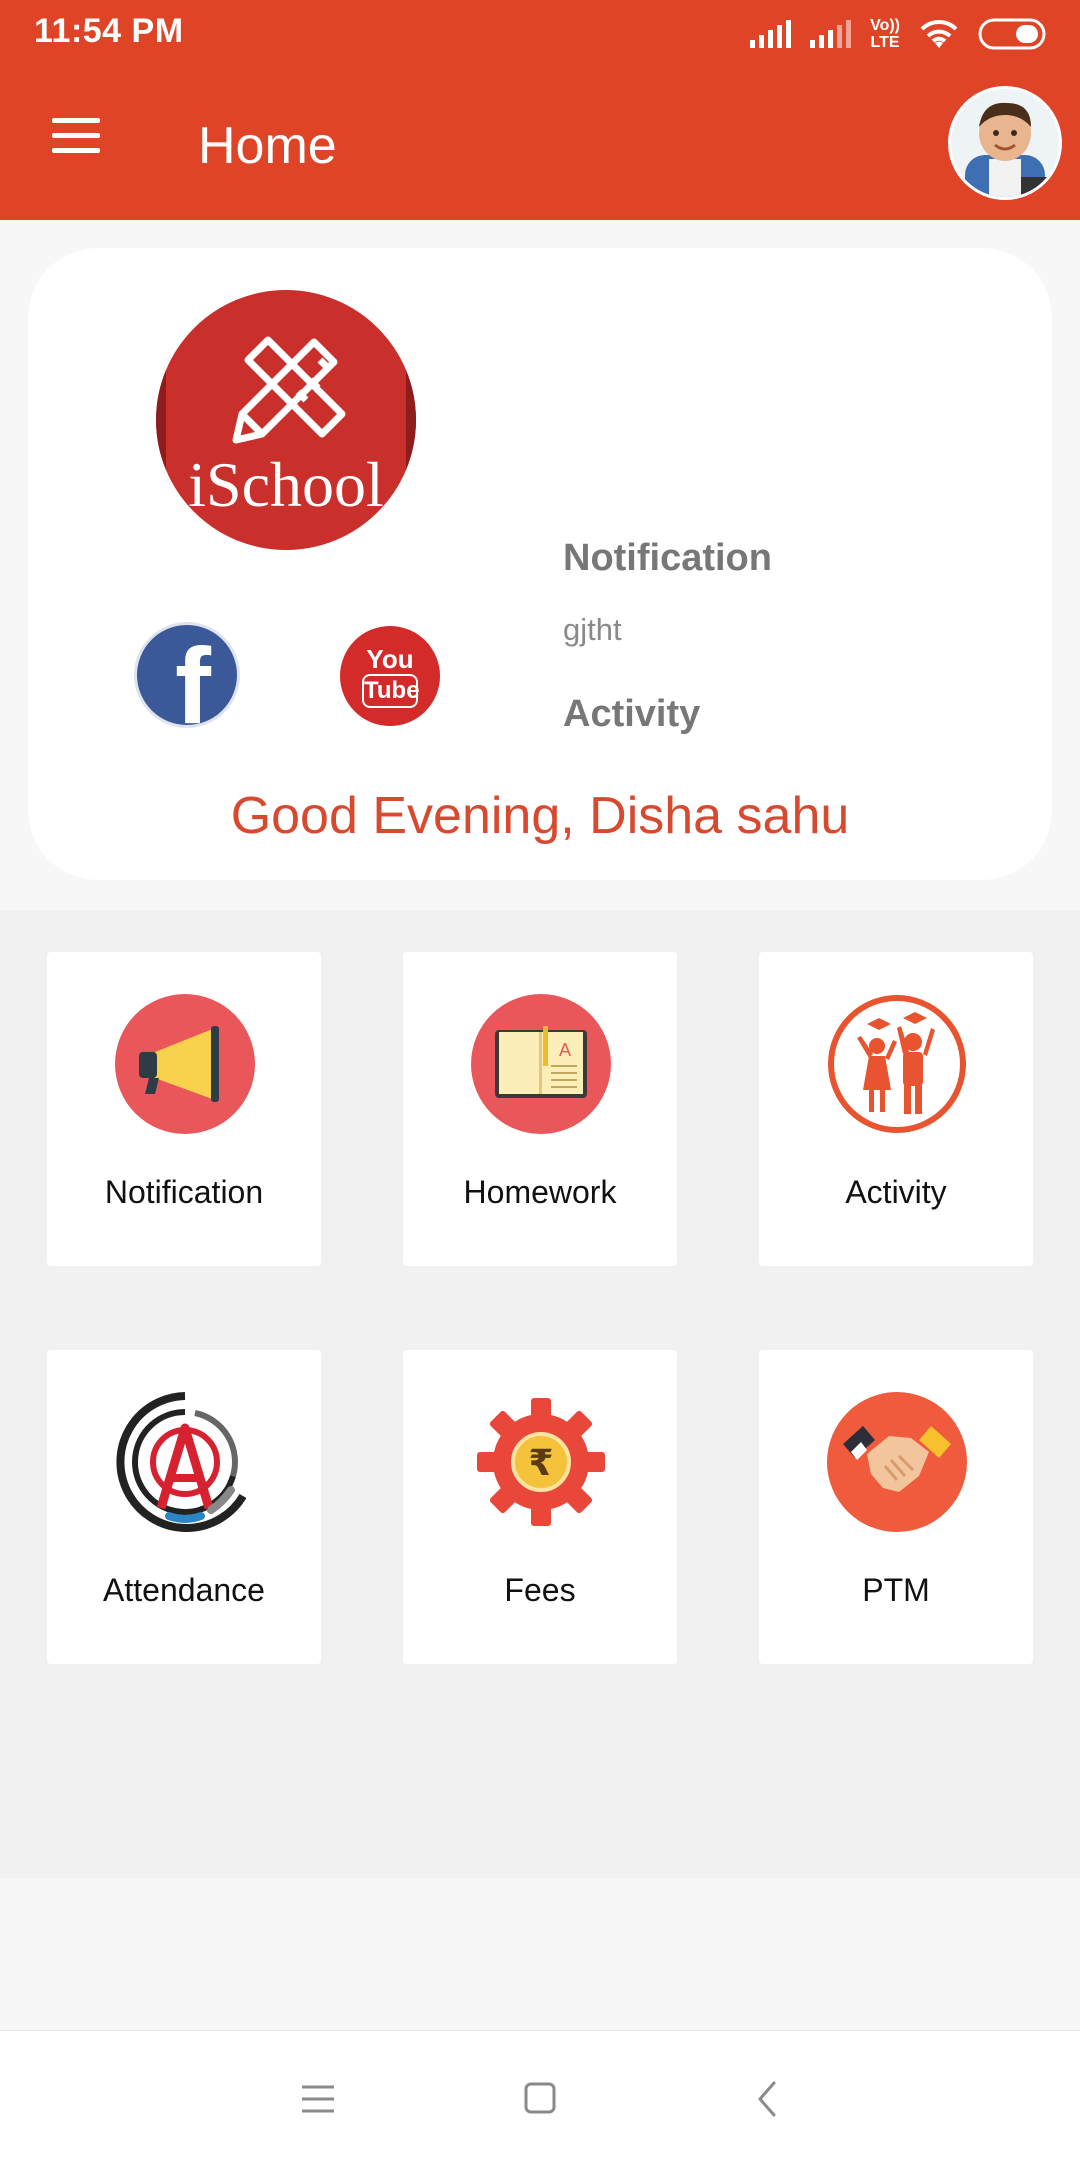 The height and width of the screenshot is (2160, 1080). What do you see at coordinates (565, 1050) in the screenshot?
I see `svg-text: A` at bounding box center [565, 1050].